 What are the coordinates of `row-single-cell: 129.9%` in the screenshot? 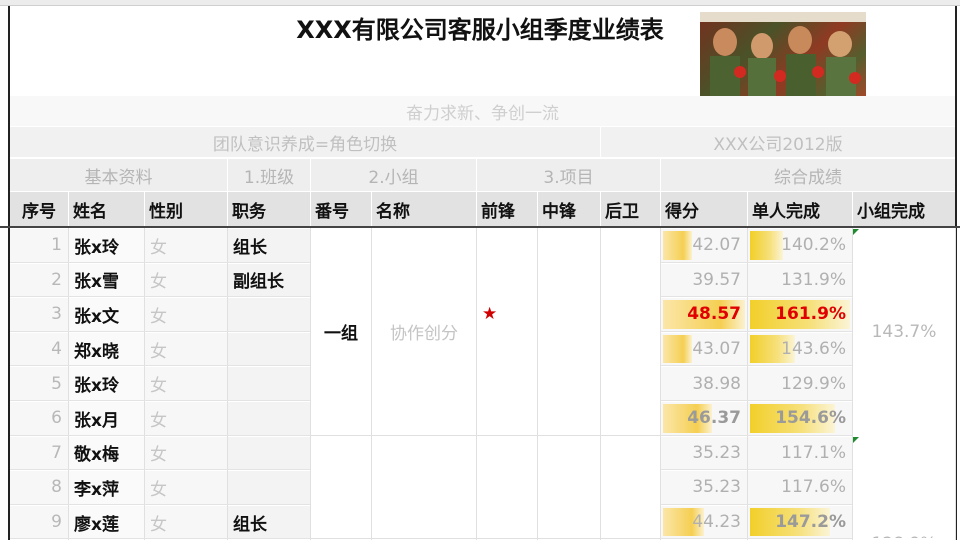 It's located at (800, 383).